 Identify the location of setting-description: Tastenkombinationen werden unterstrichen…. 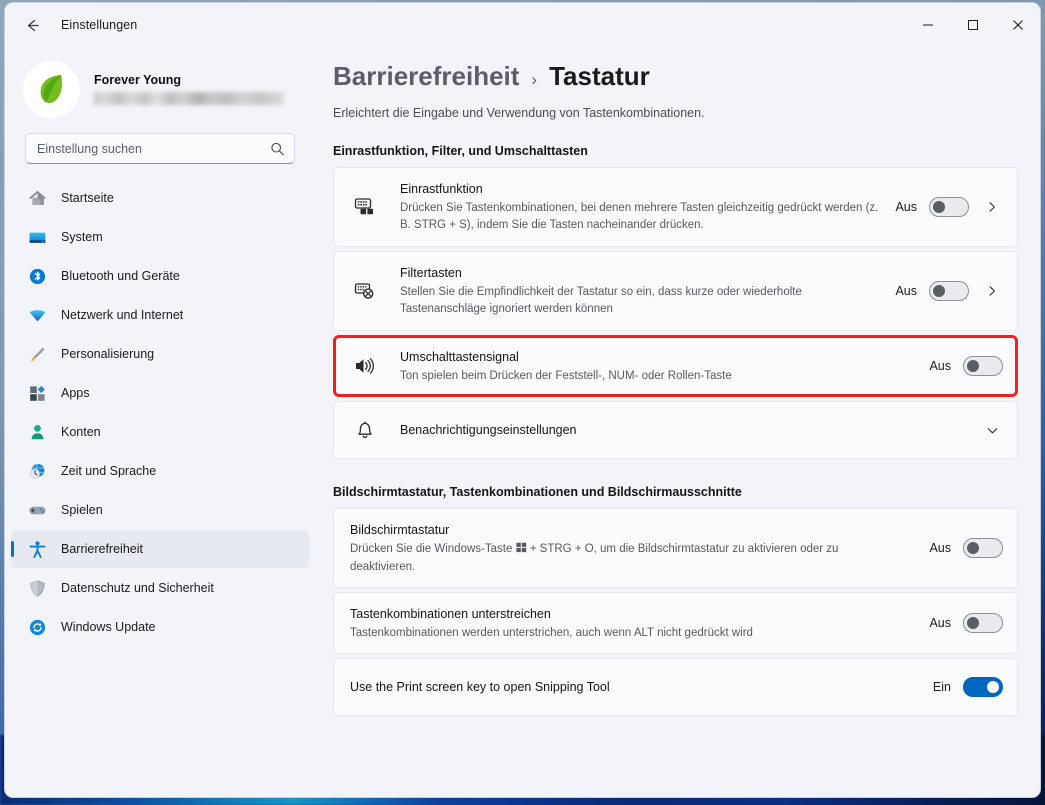
(551, 632).